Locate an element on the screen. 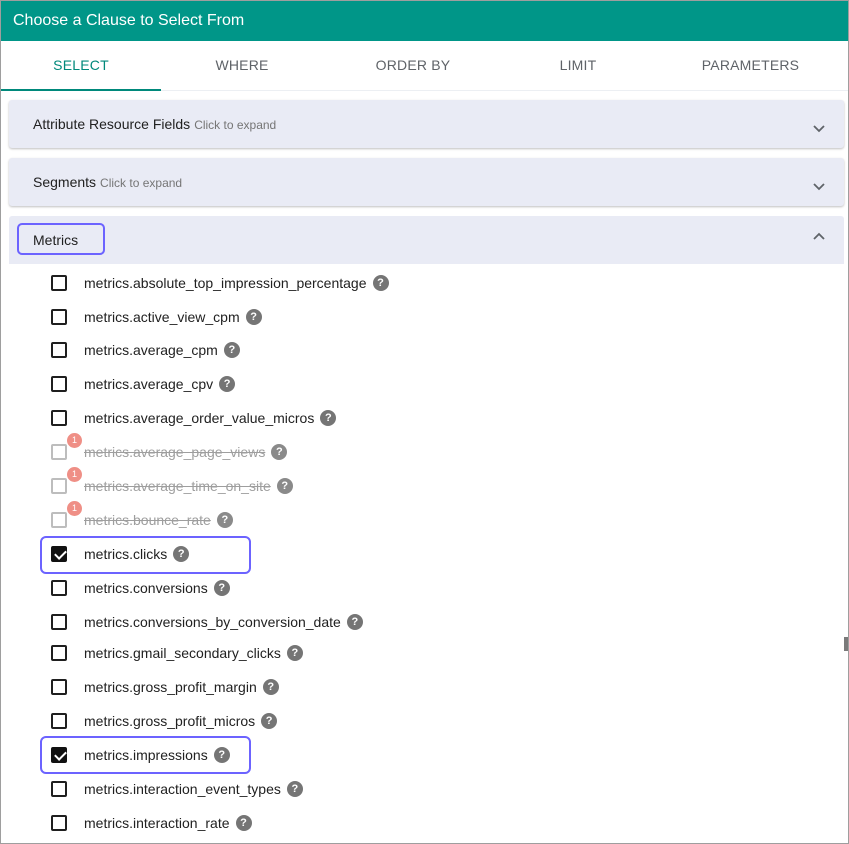 This screenshot has height=844, width=849. list-item: metrics.active_view_cpm ? is located at coordinates (156, 317).